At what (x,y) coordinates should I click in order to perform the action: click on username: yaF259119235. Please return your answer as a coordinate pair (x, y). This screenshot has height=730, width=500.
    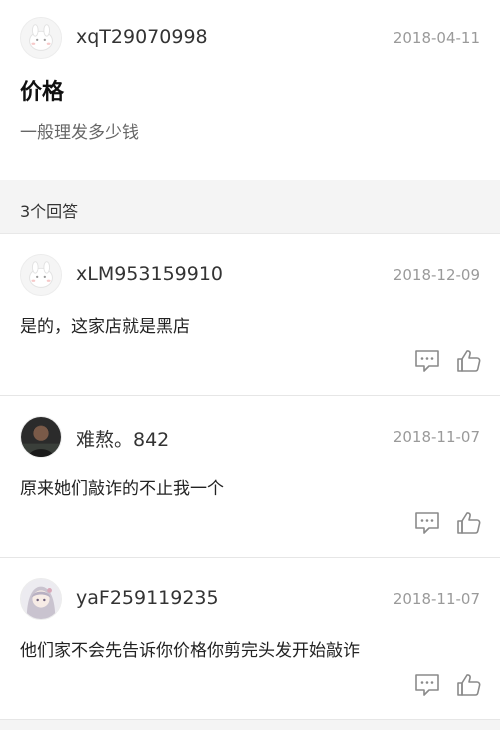
    Looking at the image, I should click on (147, 598).